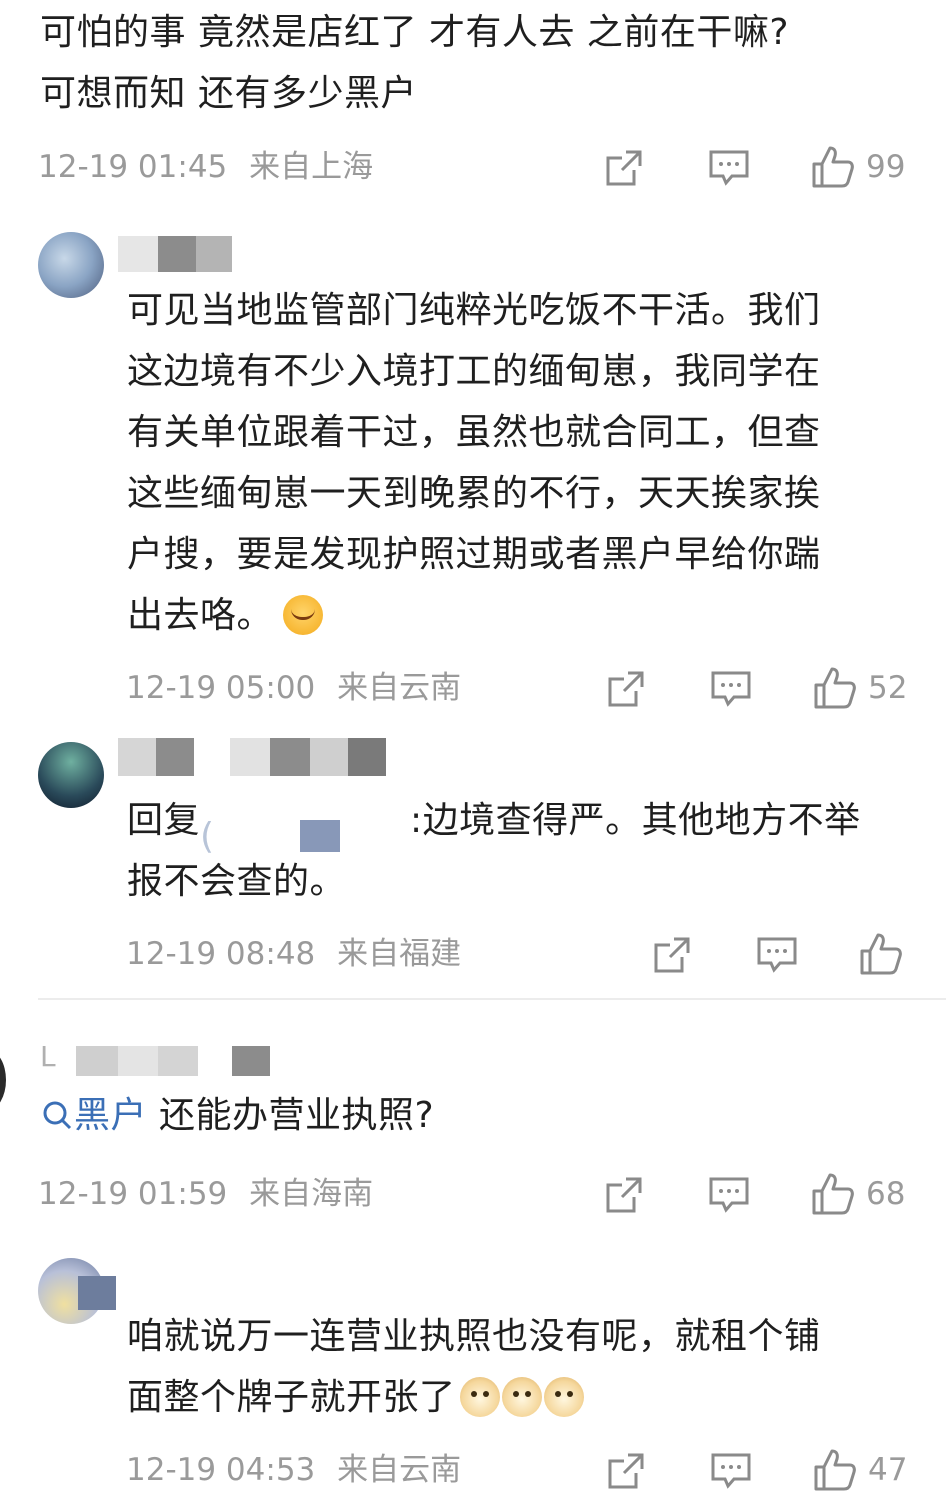  Describe the element at coordinates (311, 167) in the screenshot. I see `comment-location: 来自上海` at that location.